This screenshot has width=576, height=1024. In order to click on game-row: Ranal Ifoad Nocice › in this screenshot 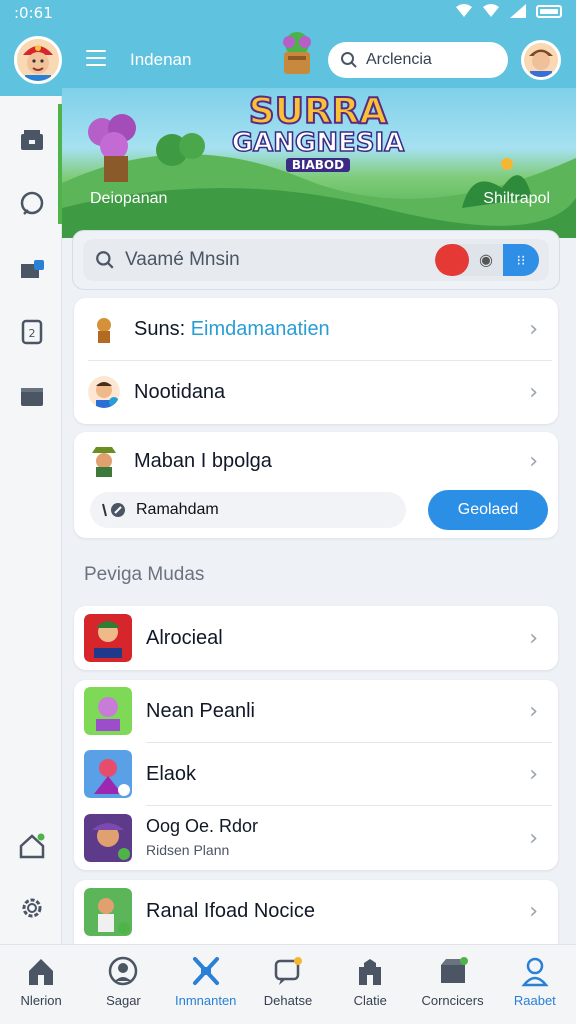, I will do `click(316, 911)`.